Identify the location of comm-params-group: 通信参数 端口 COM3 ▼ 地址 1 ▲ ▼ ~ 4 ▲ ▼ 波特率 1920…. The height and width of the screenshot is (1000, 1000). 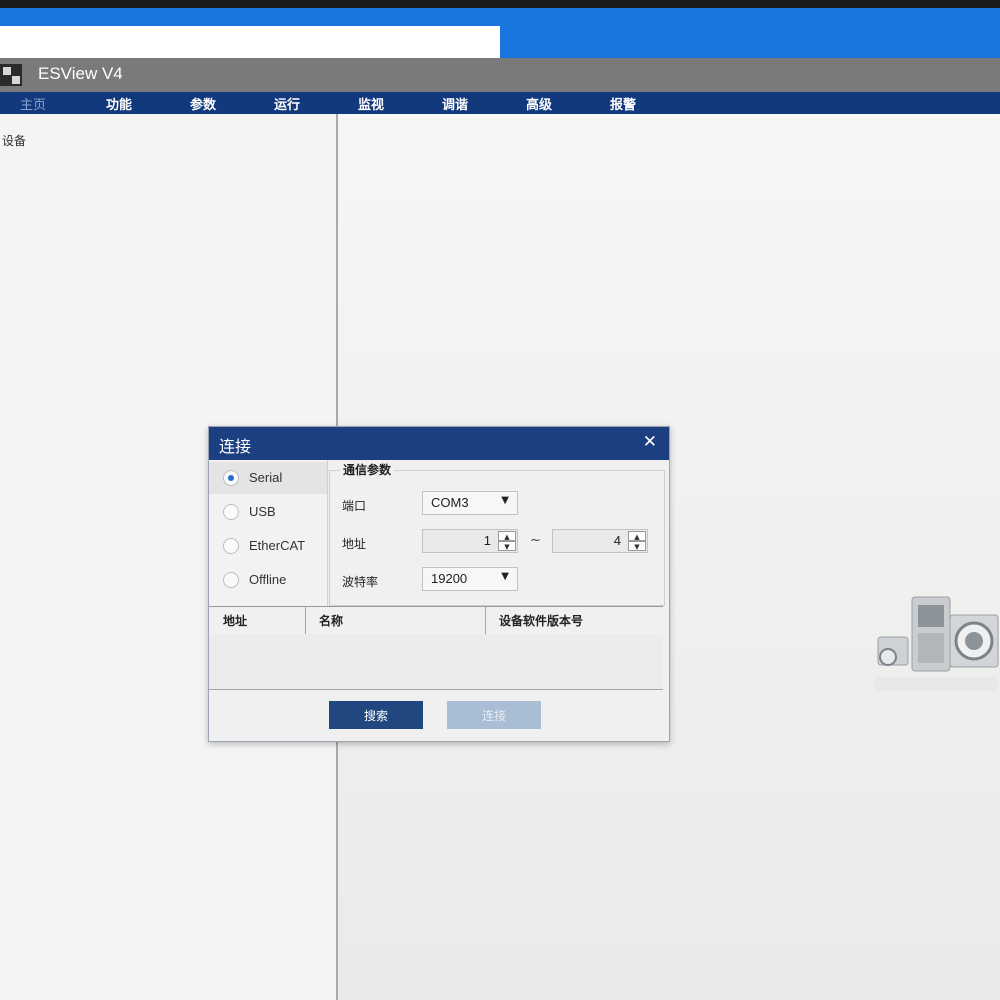
(497, 533).